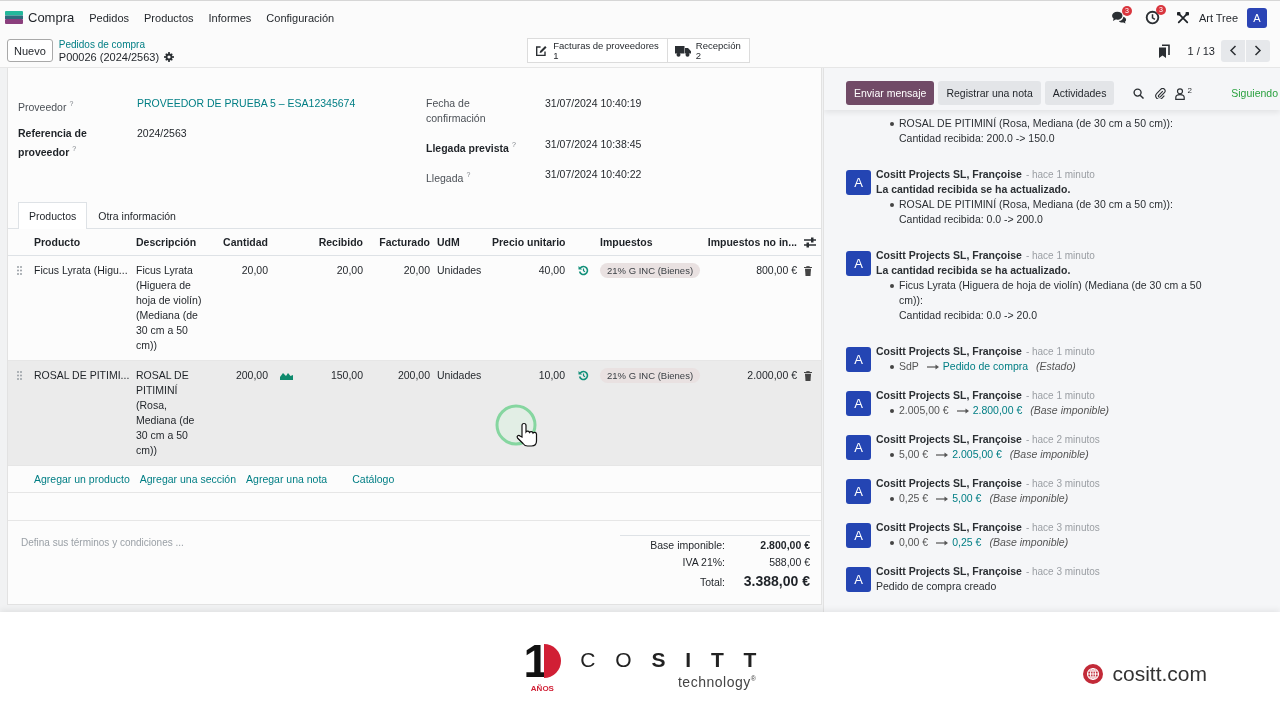 This screenshot has width=1280, height=720. I want to click on total-value: 3.388,00 €, so click(776, 581).